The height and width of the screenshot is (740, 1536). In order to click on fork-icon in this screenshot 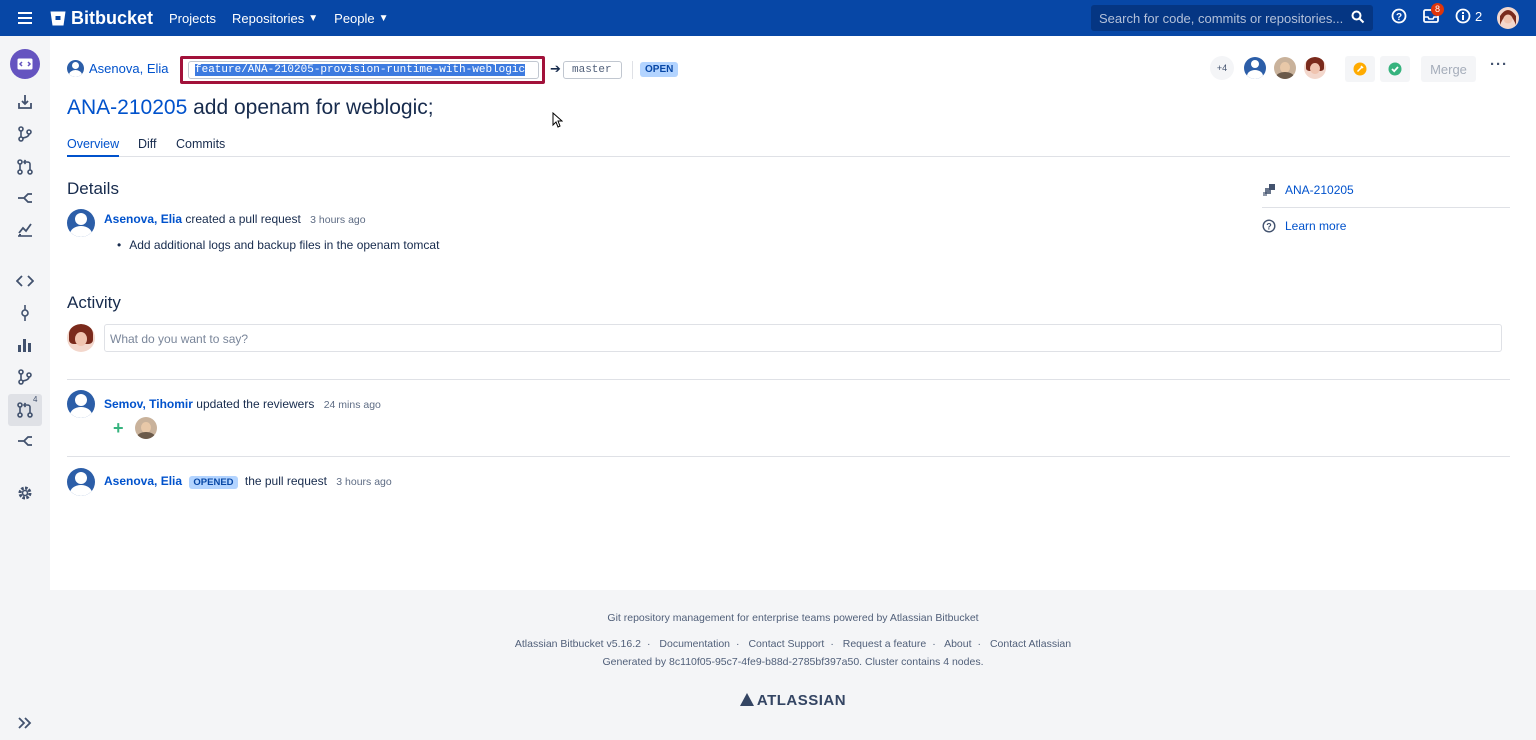, I will do `click(25, 198)`.